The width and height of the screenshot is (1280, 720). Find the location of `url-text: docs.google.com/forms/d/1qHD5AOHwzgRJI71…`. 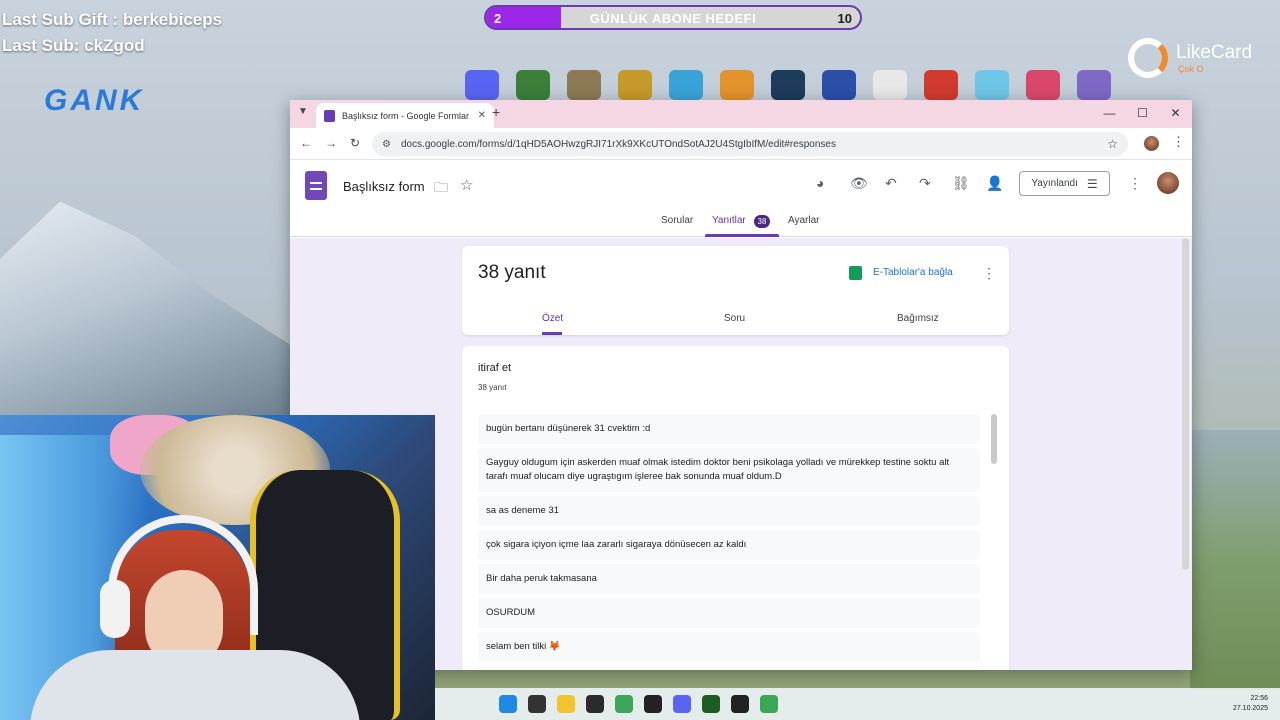

url-text: docs.google.com/forms/d/1qHD5AOHwzgRJI71… is located at coordinates (618, 144).